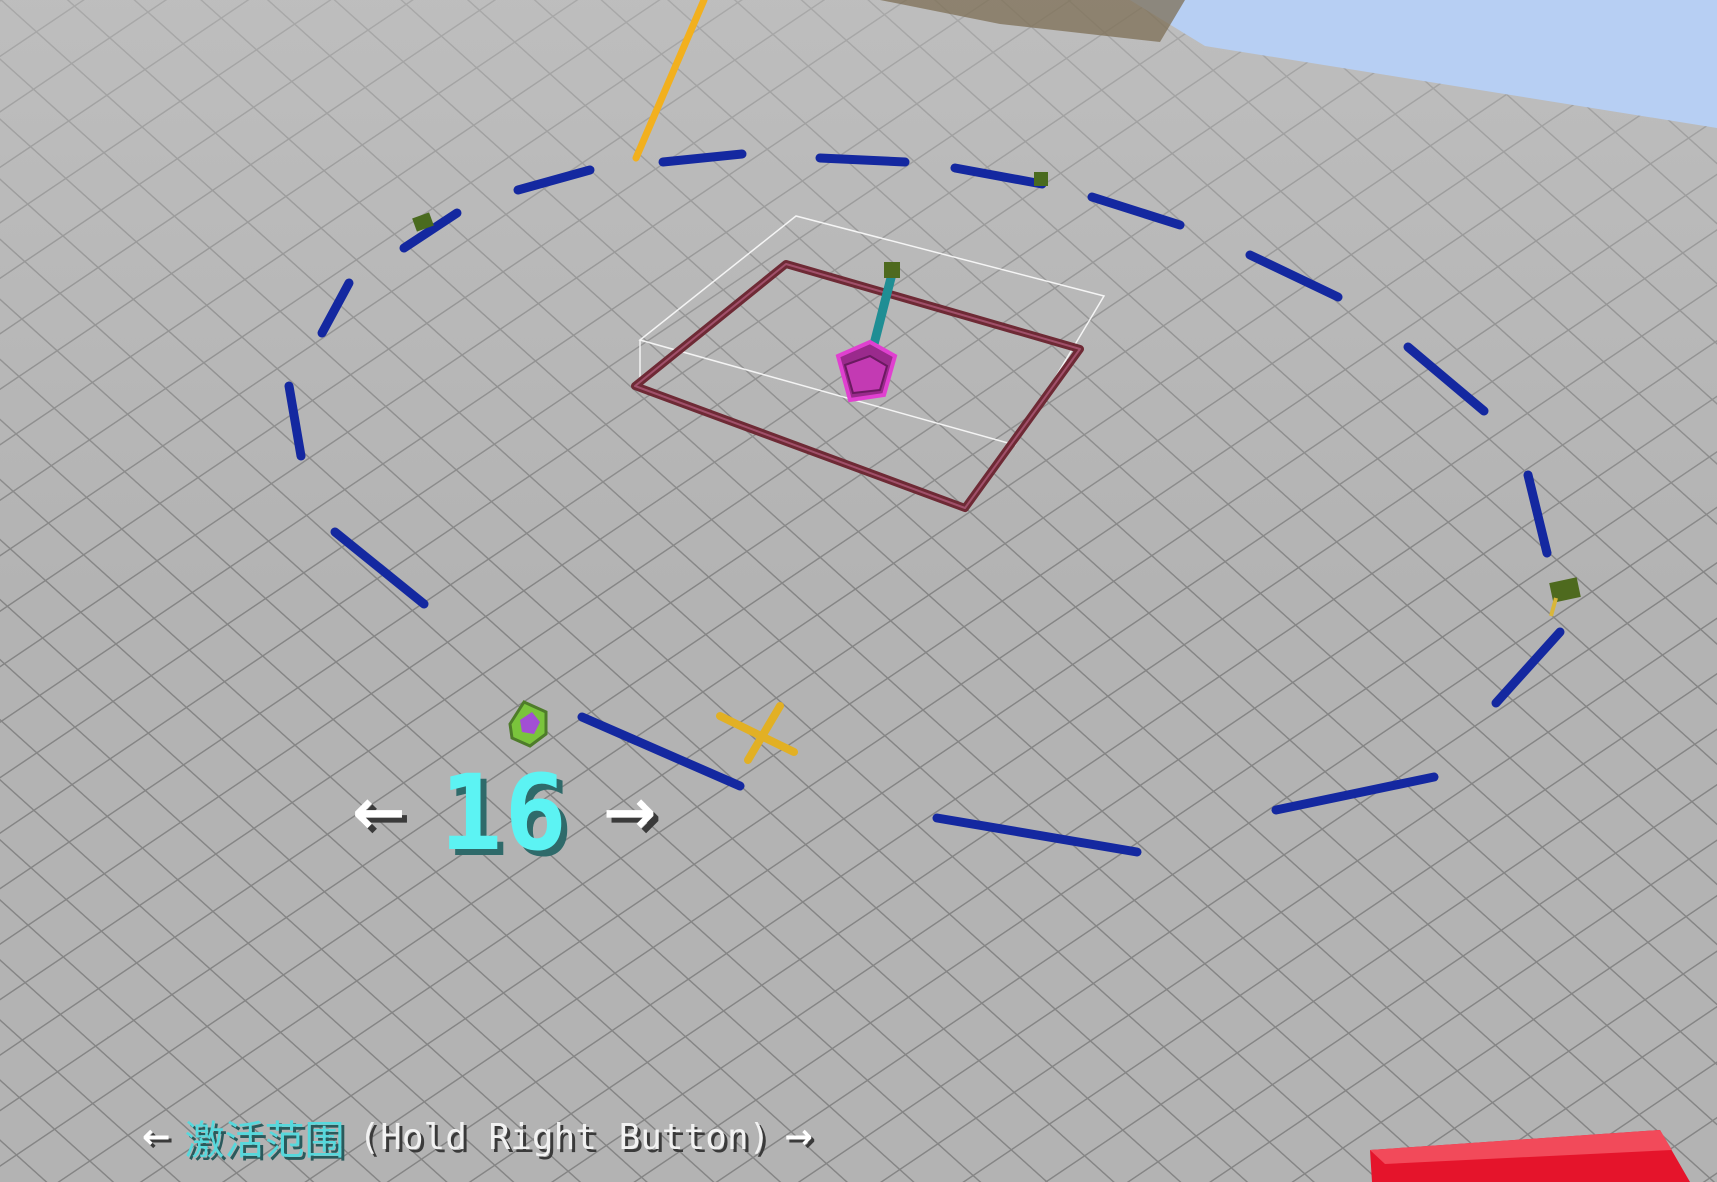 This screenshot has width=1717, height=1182. What do you see at coordinates (156, 1137) in the screenshot?
I see `prev-mode-arrow-icon: ←` at bounding box center [156, 1137].